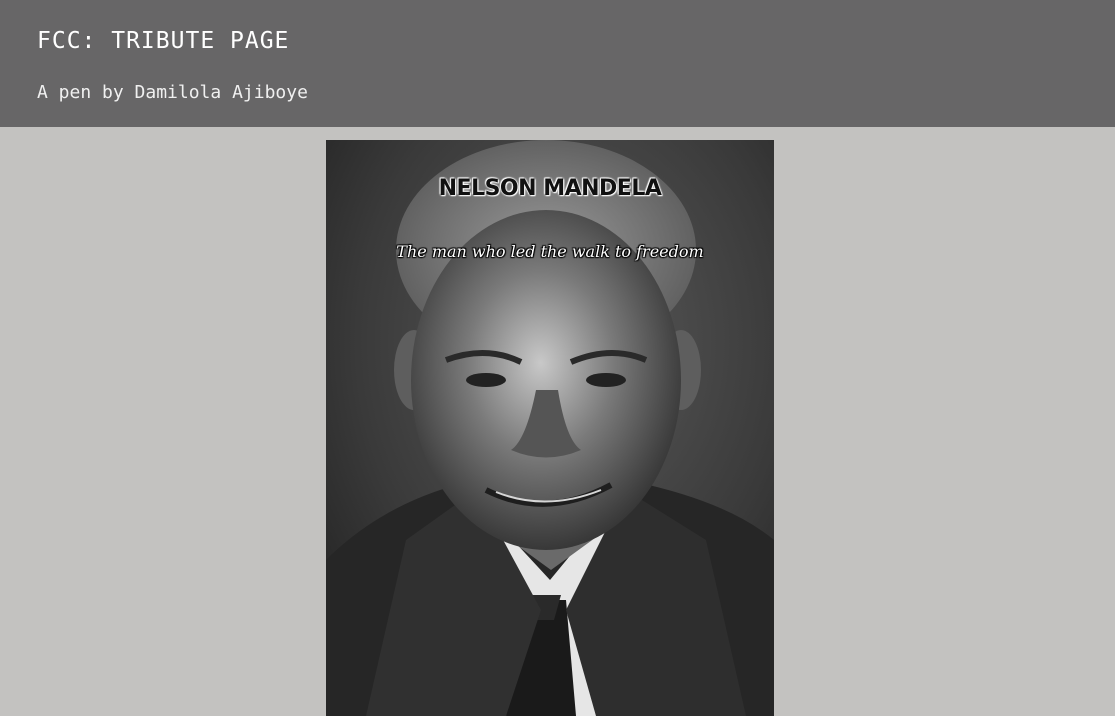 This screenshot has height=716, width=1115. What do you see at coordinates (163, 41) in the screenshot?
I see `page-title: FCC: TRIBUTE PAGE` at bounding box center [163, 41].